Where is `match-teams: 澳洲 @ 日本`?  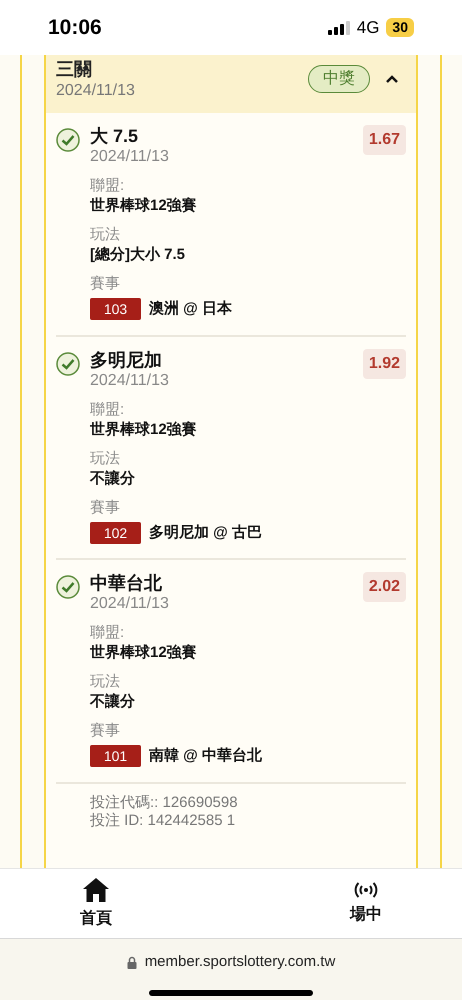
match-teams: 澳洲 @ 日本 is located at coordinates (190, 309).